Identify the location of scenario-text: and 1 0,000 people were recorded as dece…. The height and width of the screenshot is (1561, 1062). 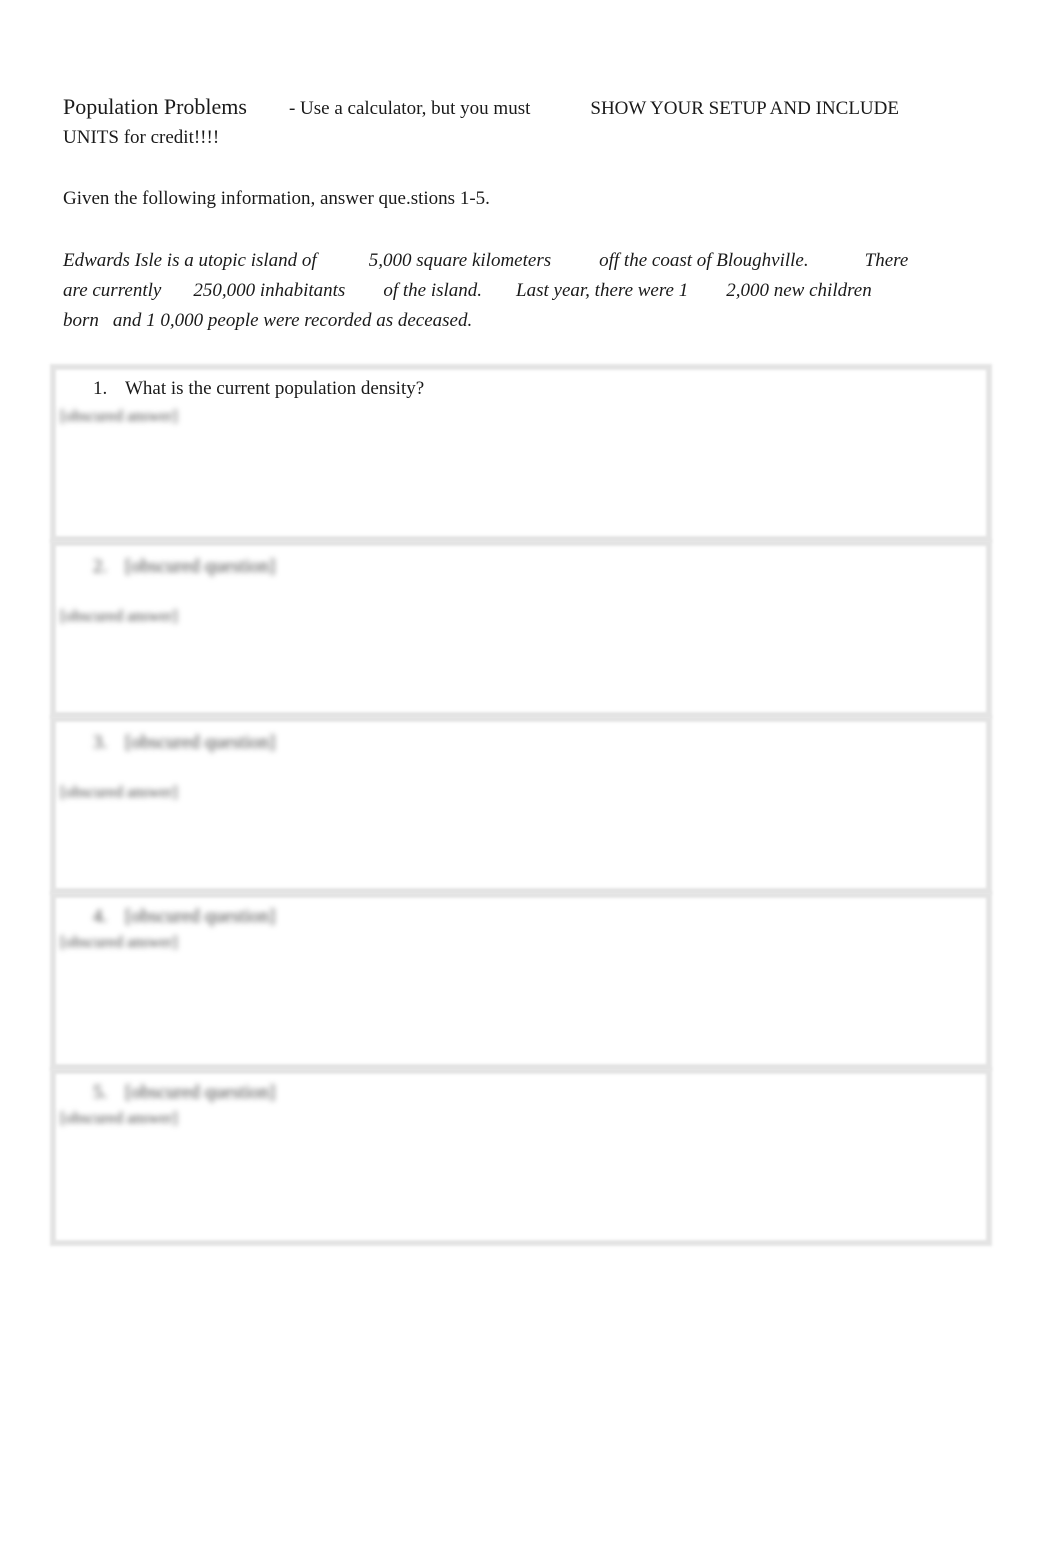
(292, 320).